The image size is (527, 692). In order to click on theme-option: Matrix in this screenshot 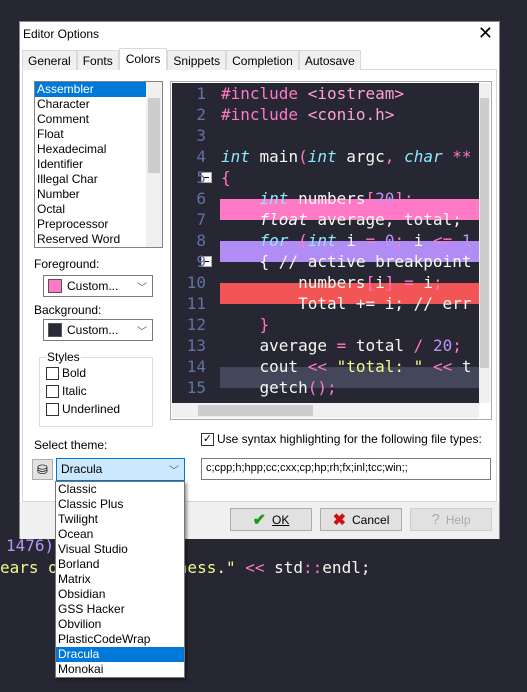, I will do `click(120, 579)`.